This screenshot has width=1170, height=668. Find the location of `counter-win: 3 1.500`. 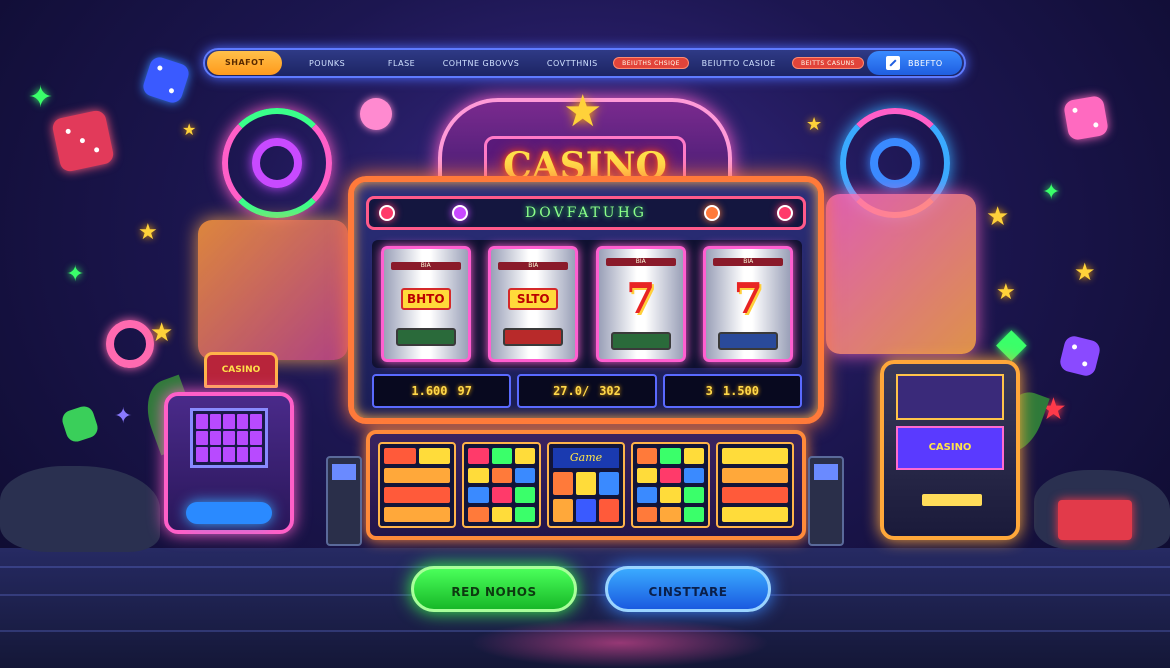

counter-win: 3 1.500 is located at coordinates (732, 391).